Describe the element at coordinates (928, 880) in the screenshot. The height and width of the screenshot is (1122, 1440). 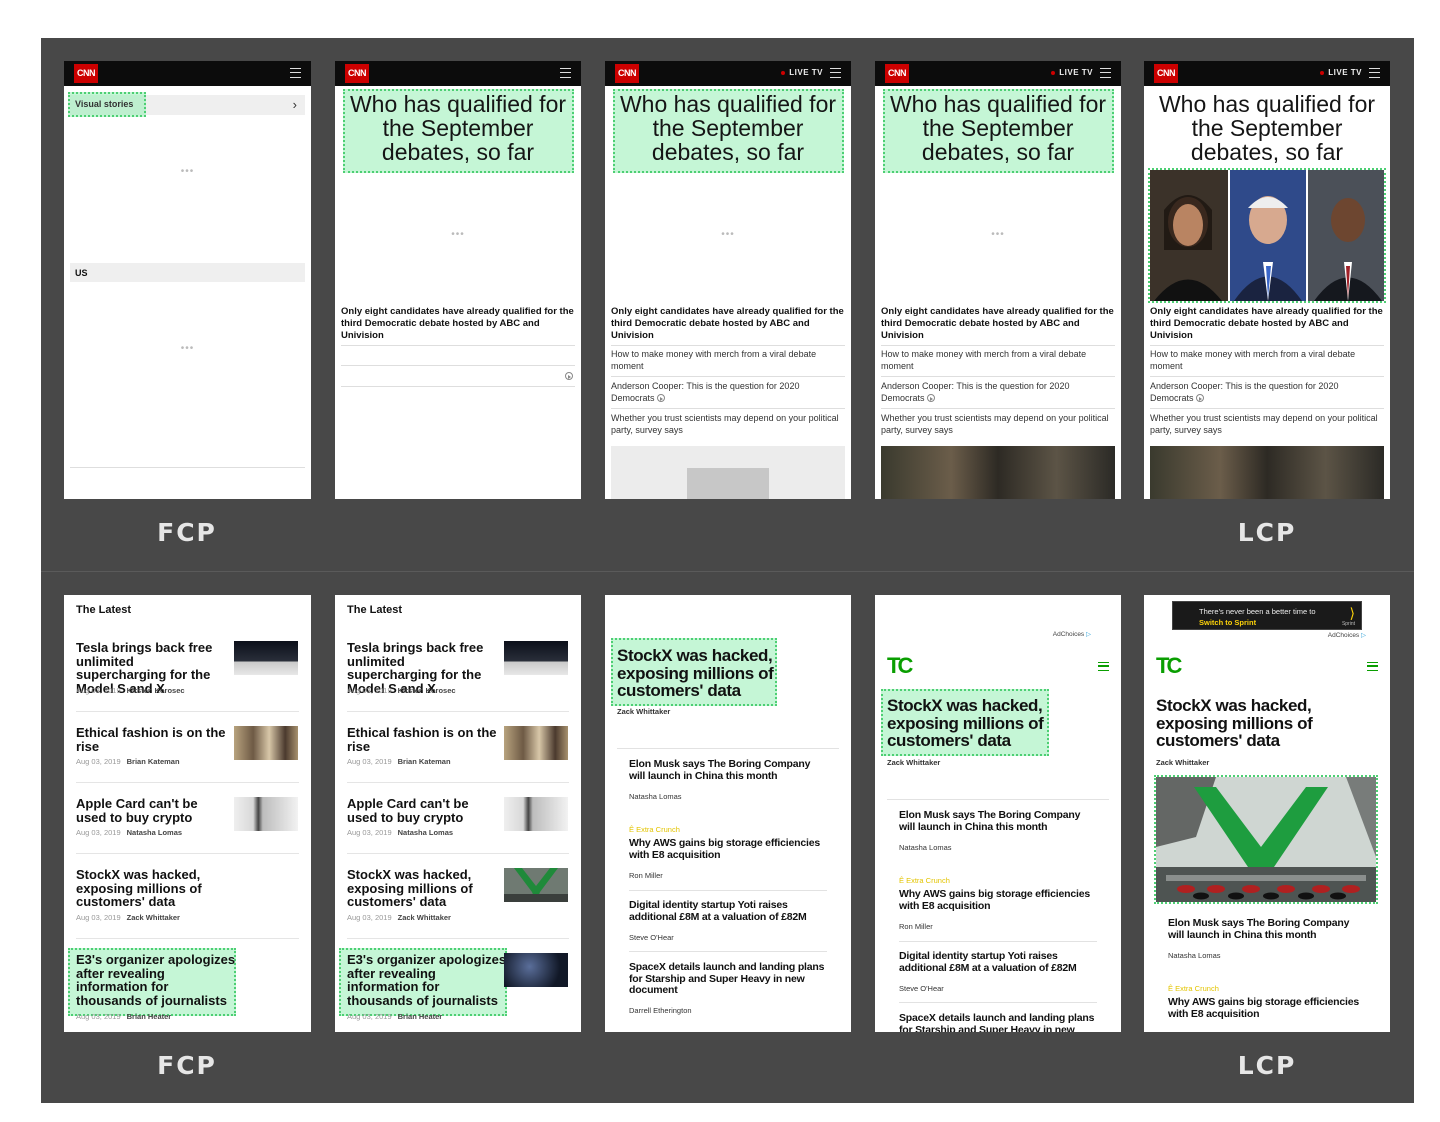
I see `extra-crunch-label: Extra Crunch` at that location.